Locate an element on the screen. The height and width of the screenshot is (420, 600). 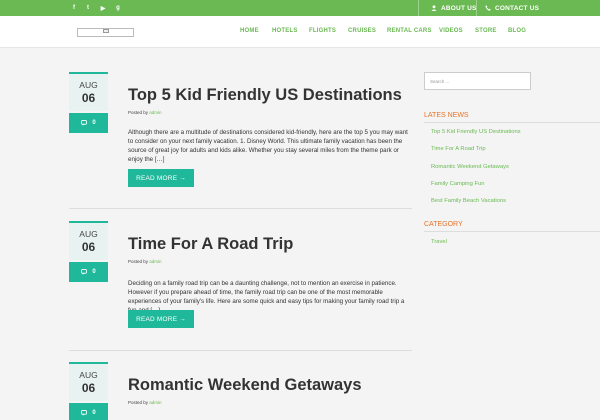
youtube-icon: ▶ is located at coordinates (103, 8).